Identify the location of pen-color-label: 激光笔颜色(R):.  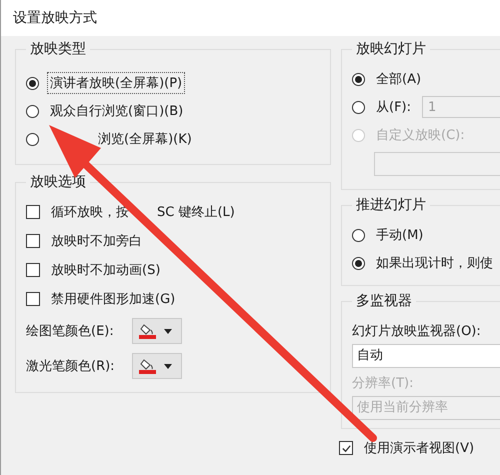
(71, 366).